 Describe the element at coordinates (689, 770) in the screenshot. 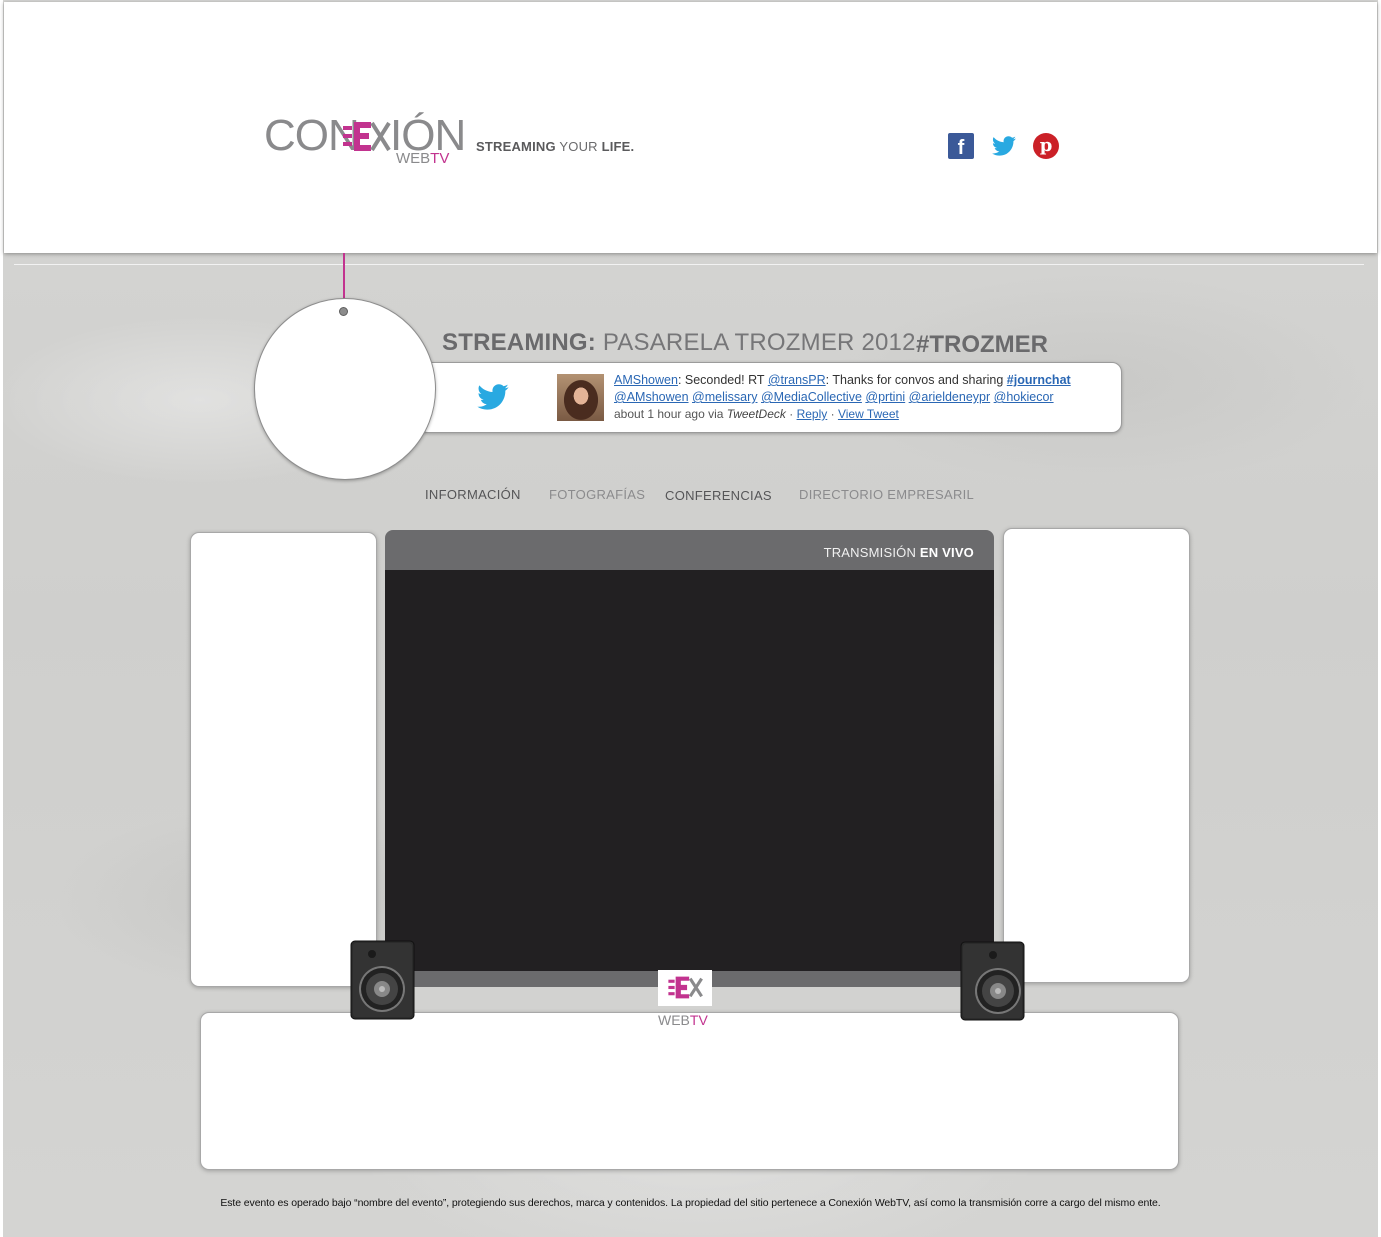

I see `video-area` at that location.